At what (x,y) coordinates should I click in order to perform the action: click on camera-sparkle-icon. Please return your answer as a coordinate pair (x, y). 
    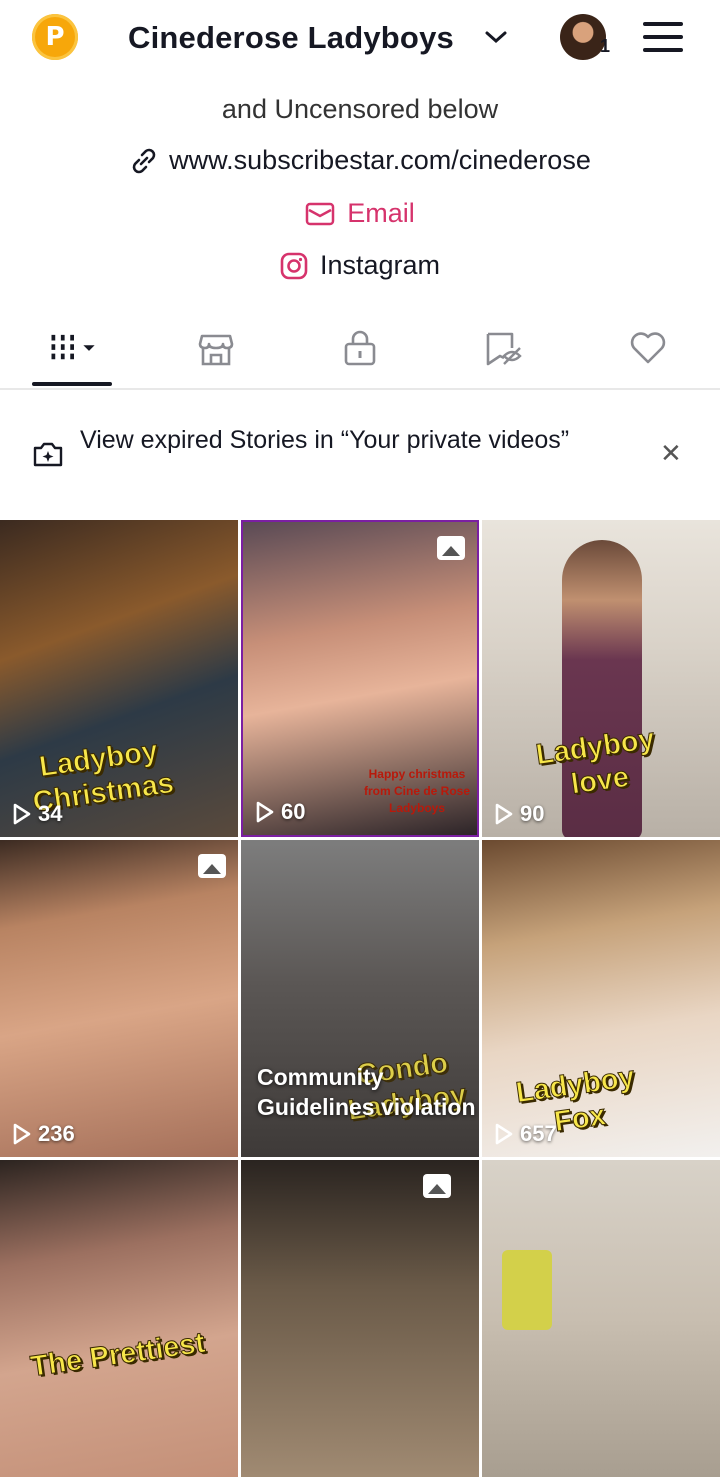
    Looking at the image, I should click on (48, 454).